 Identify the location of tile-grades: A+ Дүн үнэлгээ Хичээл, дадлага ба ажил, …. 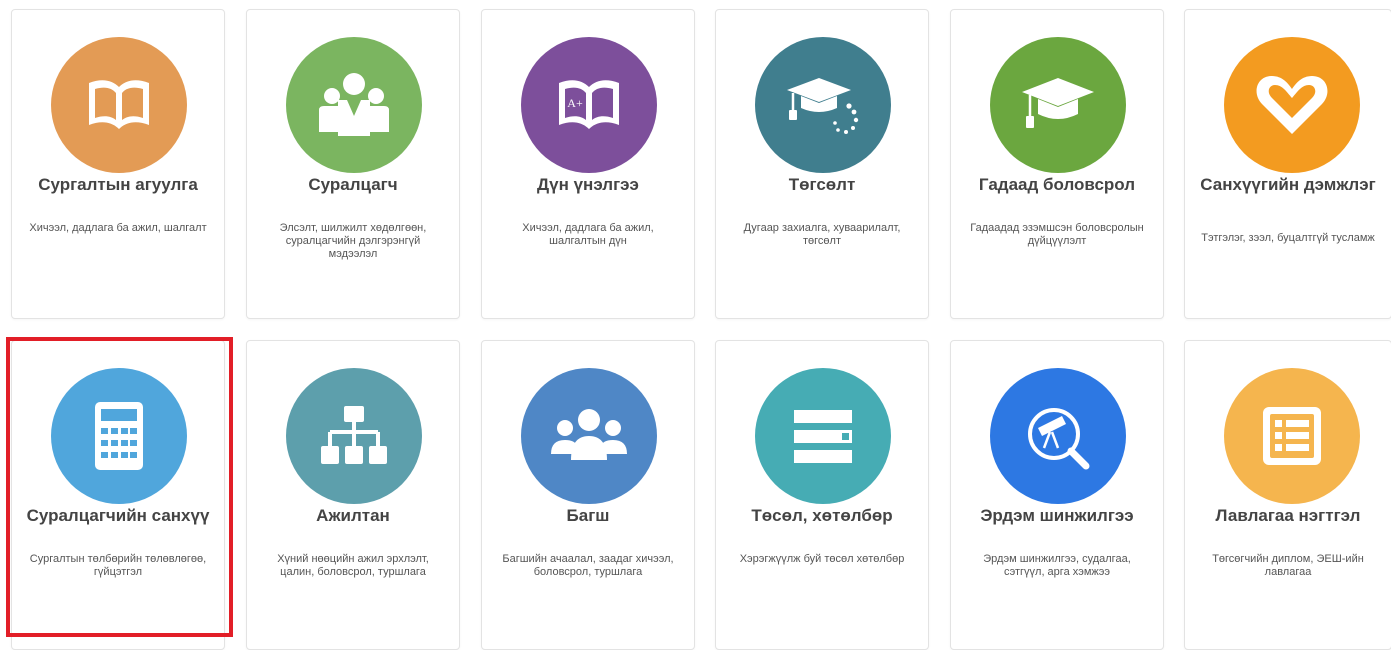
(588, 164).